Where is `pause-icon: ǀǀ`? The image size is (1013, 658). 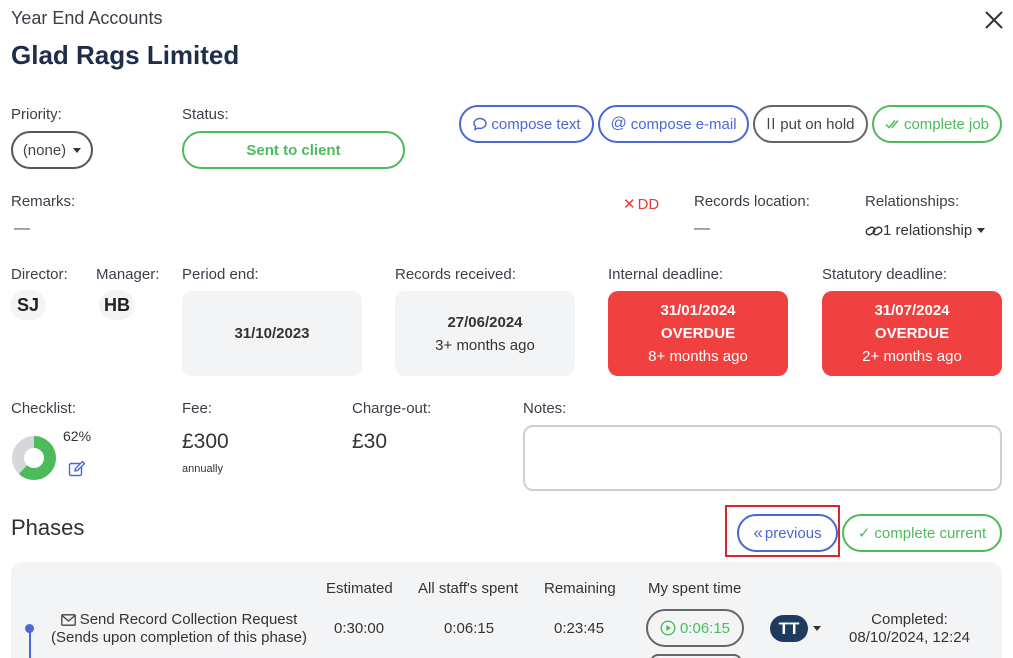
pause-icon: ǀǀ is located at coordinates (771, 124).